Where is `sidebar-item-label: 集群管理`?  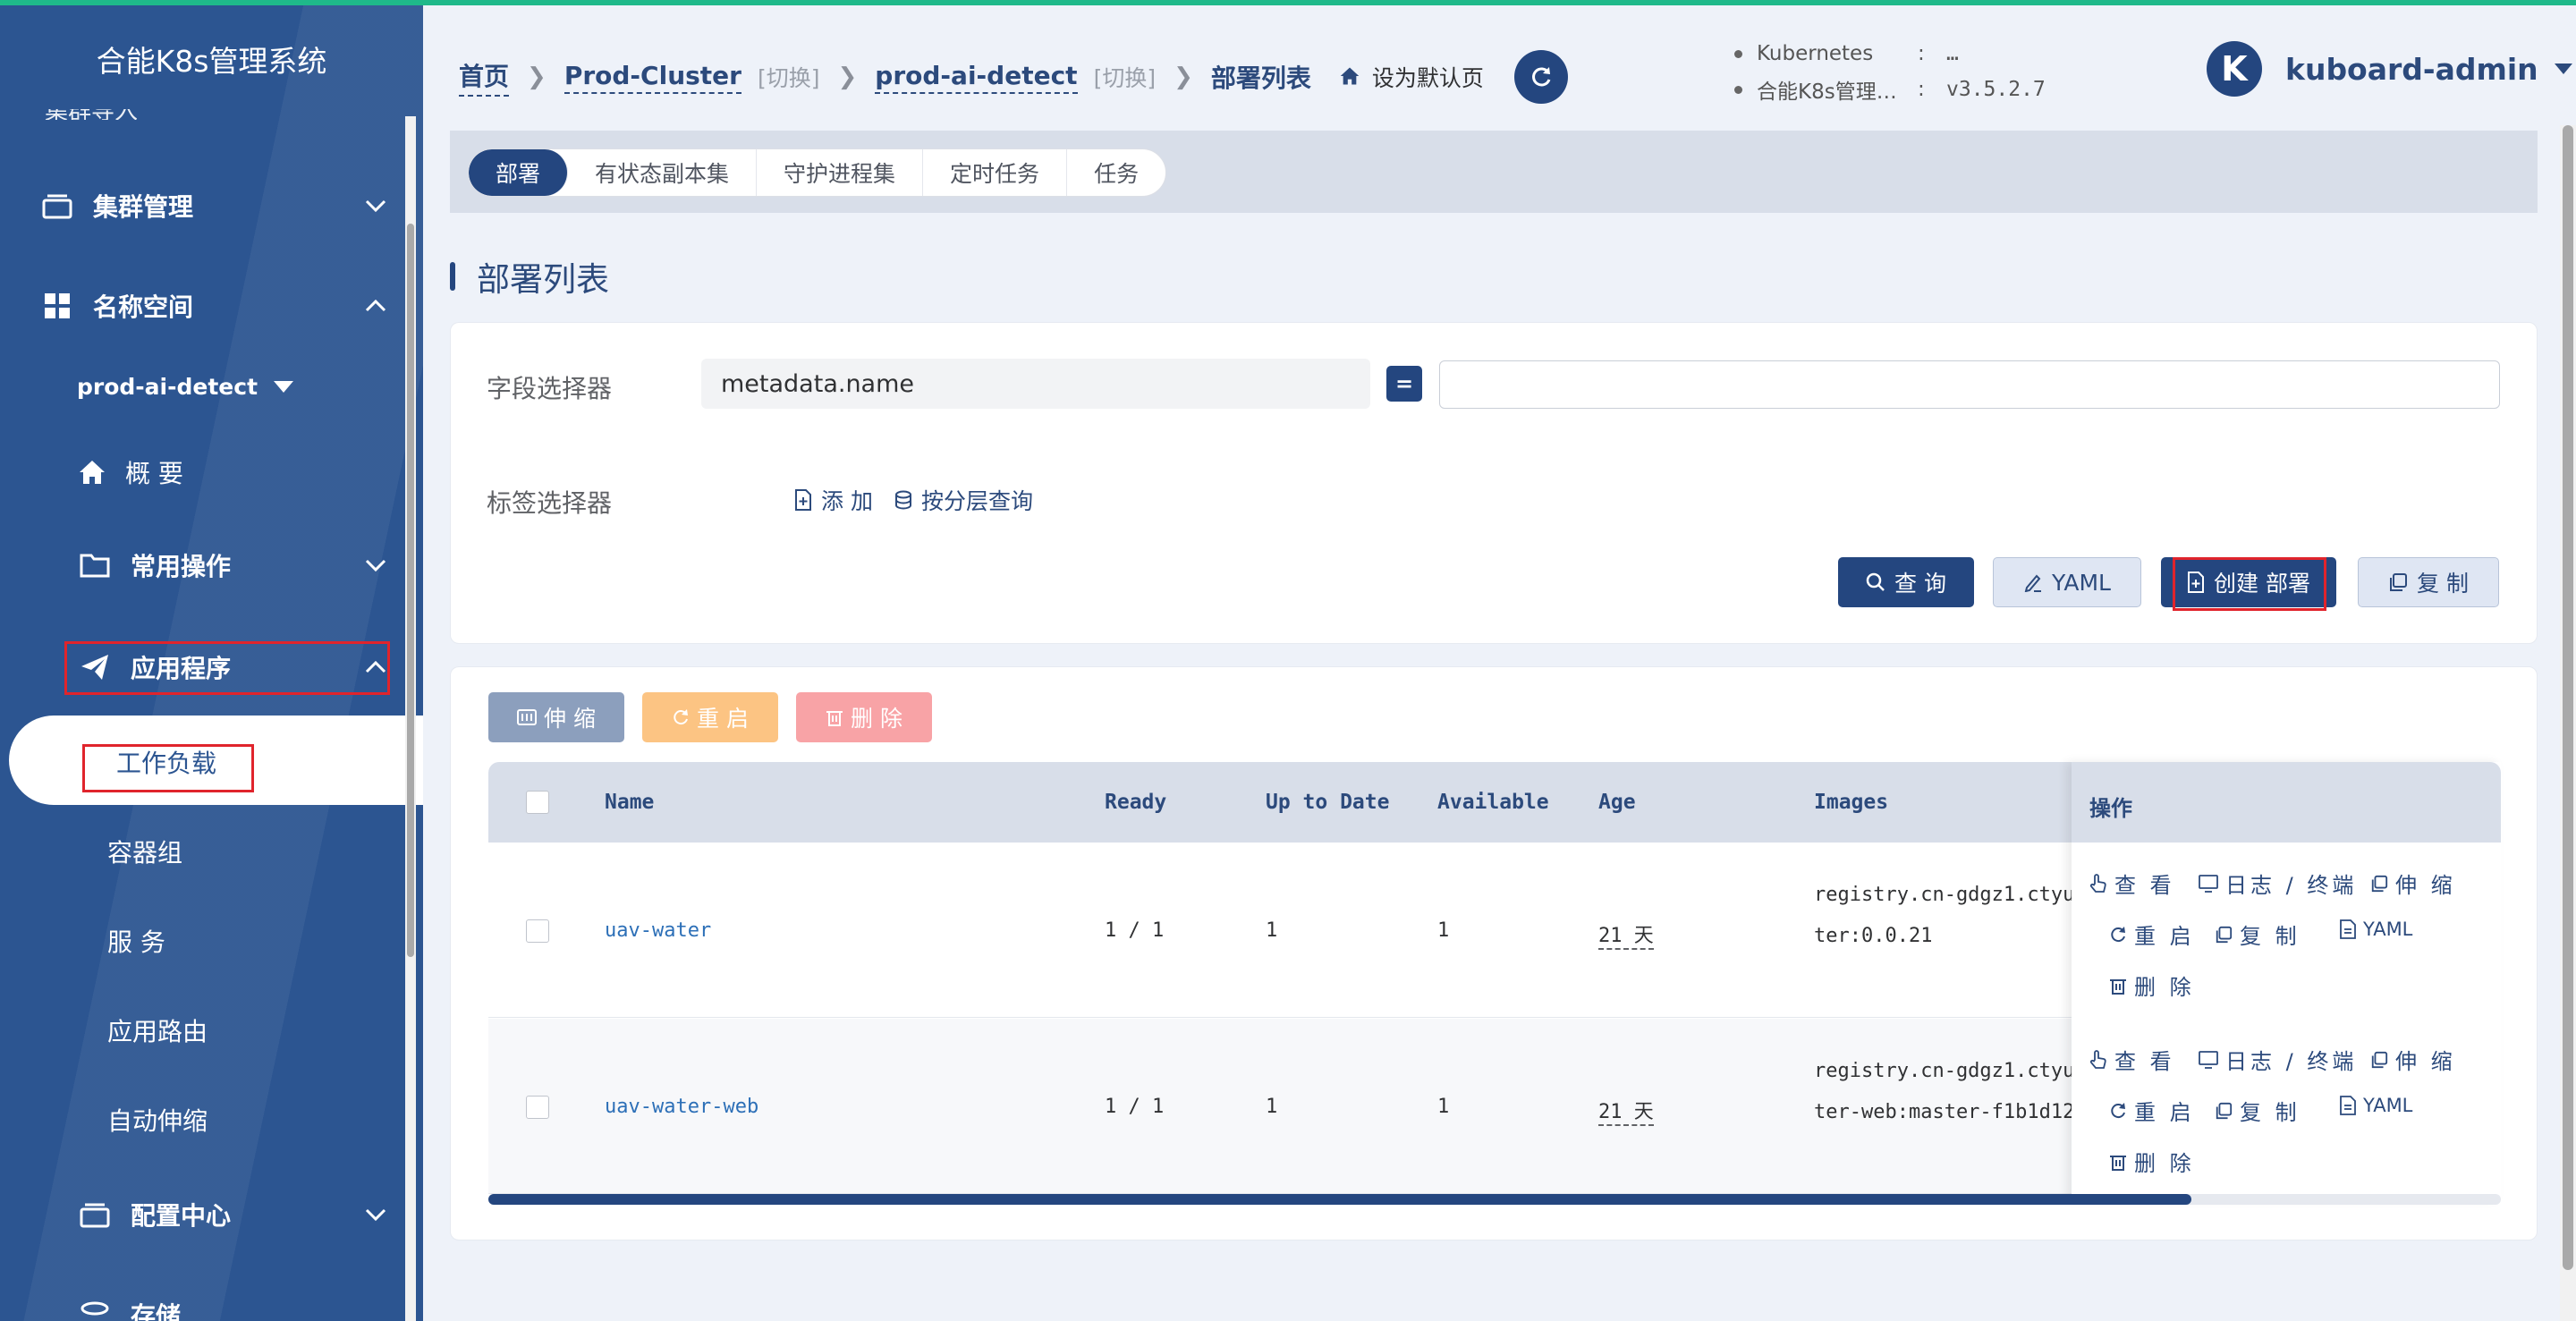 sidebar-item-label: 集群管理 is located at coordinates (143, 207).